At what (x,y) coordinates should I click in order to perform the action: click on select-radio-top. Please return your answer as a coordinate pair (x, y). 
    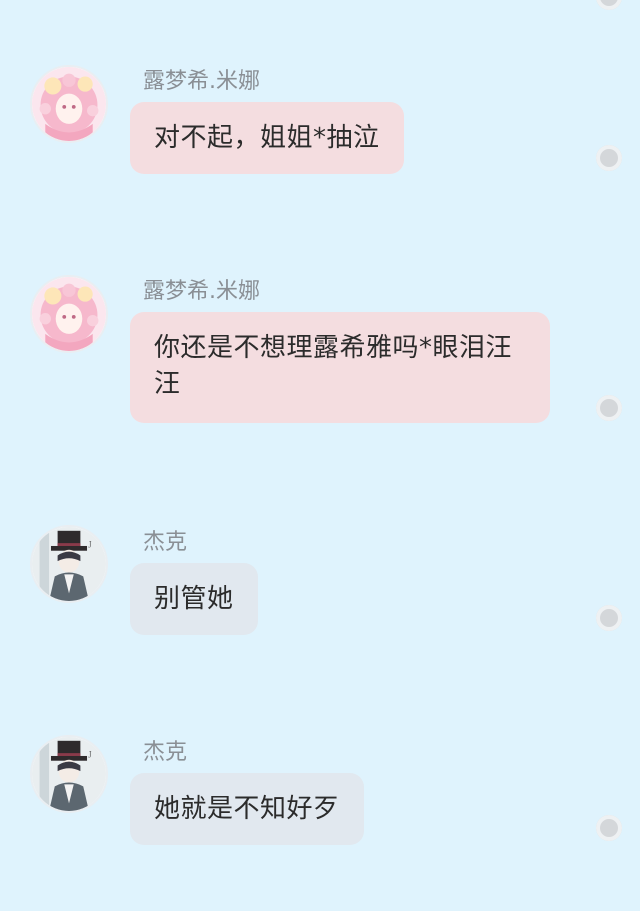
    Looking at the image, I should click on (609, 5).